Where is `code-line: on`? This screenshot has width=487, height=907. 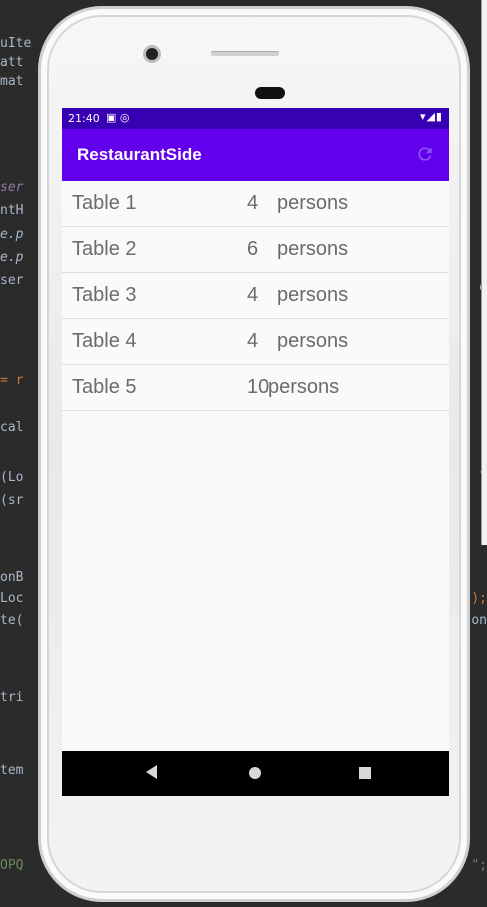
code-line: on is located at coordinates (479, 620).